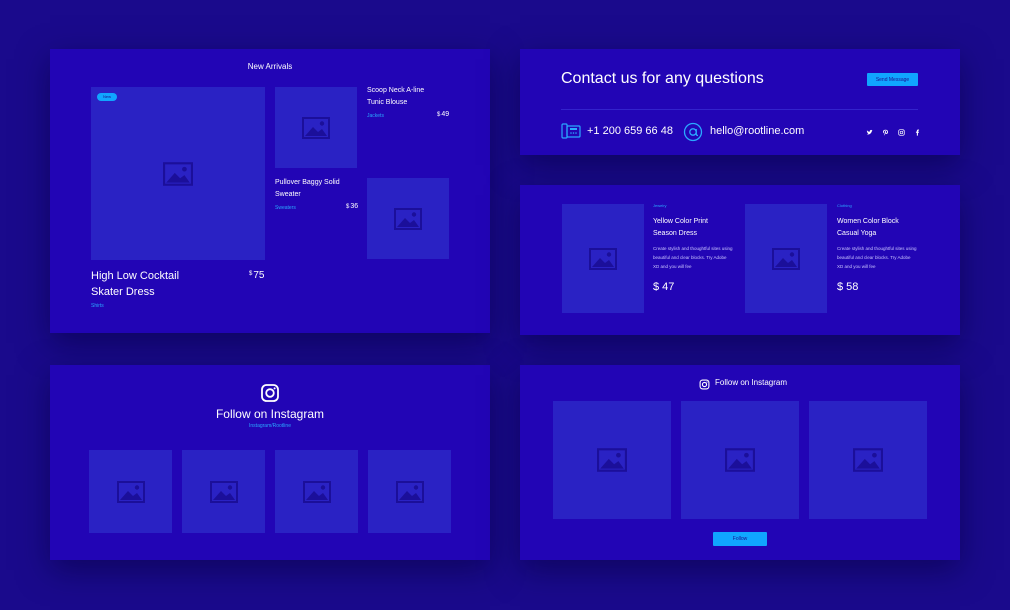  What do you see at coordinates (107, 97) in the screenshot?
I see `new-badge: New` at bounding box center [107, 97].